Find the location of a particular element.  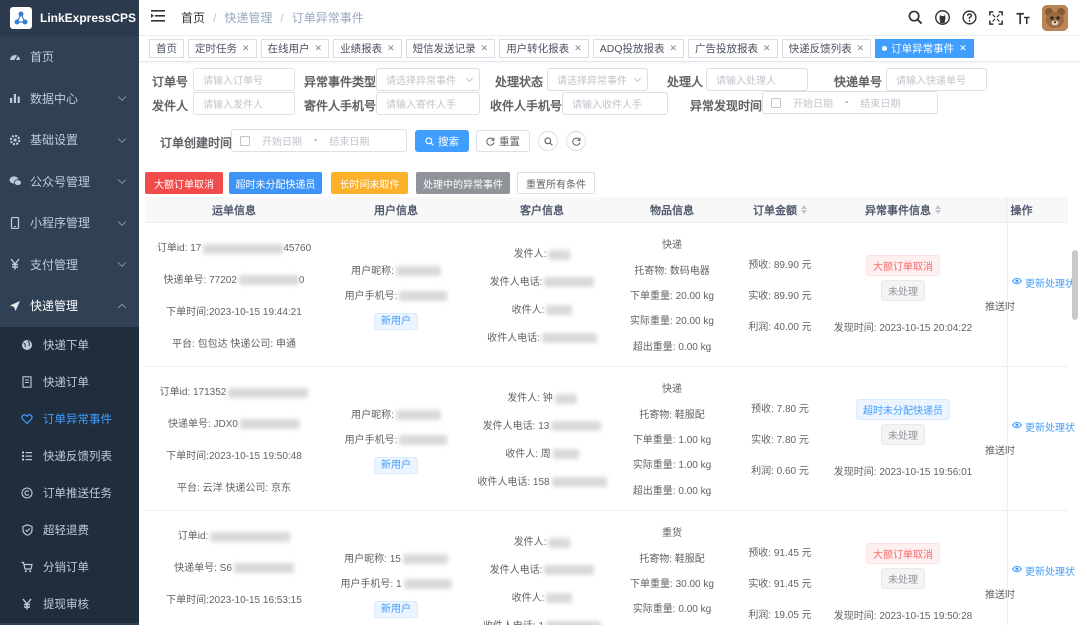

created-time-range: 开始日期 - 结束日期 is located at coordinates (319, 140).